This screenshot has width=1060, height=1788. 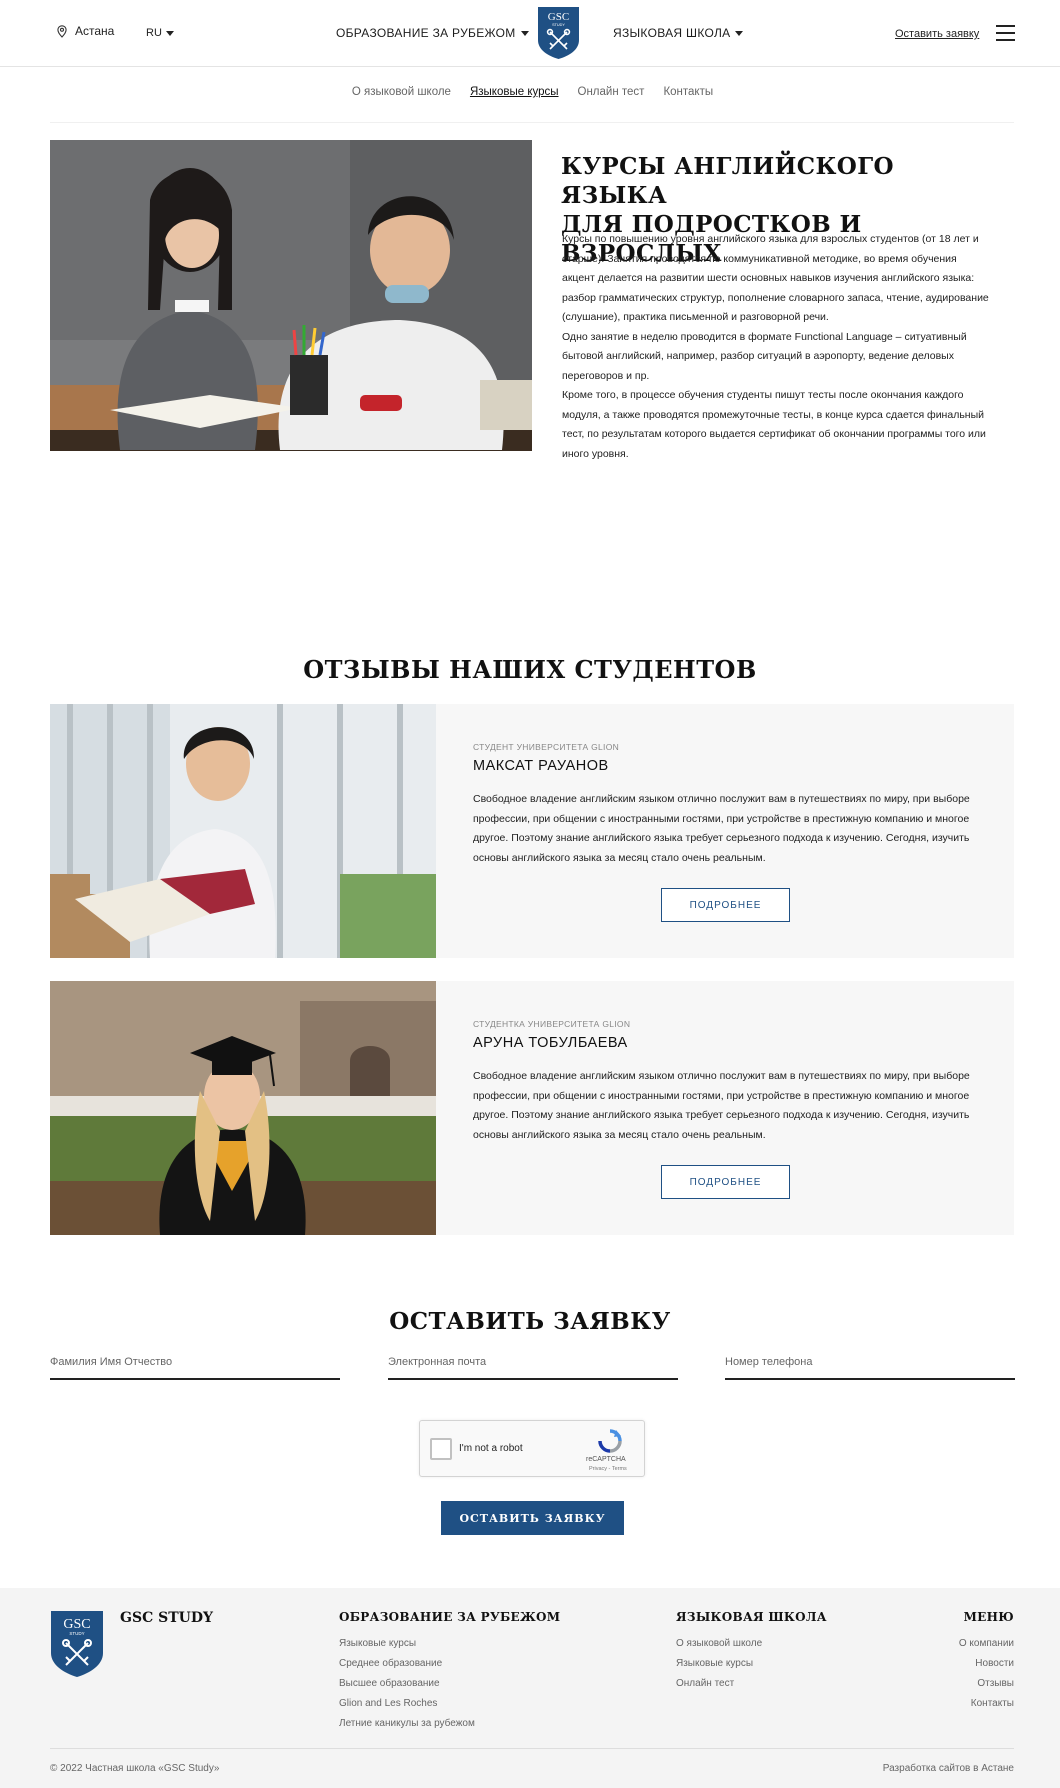 What do you see at coordinates (530, 1321) in the screenshot?
I see `request-form-heading: ОСТАВИТЬ ЗАЯВКУ` at bounding box center [530, 1321].